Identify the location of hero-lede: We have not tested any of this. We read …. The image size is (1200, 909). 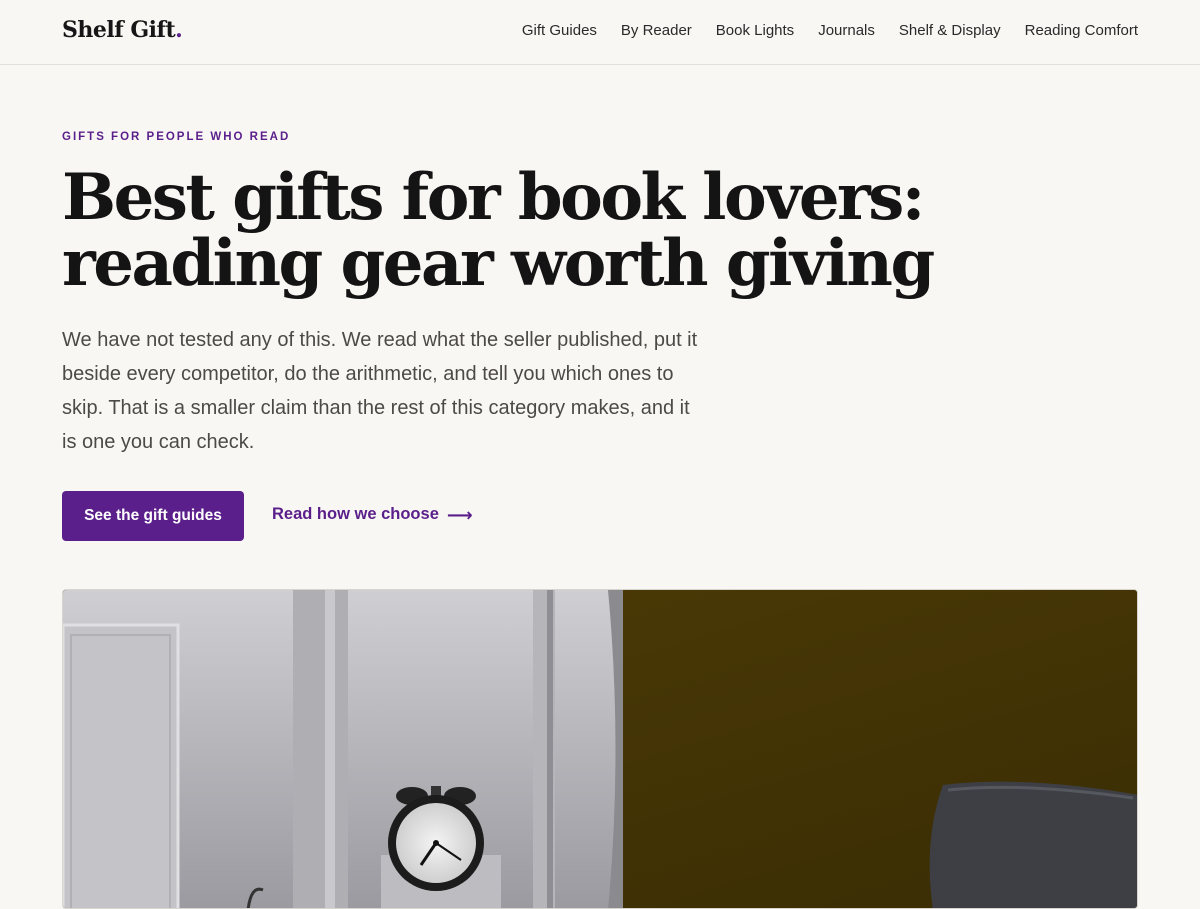
(380, 391).